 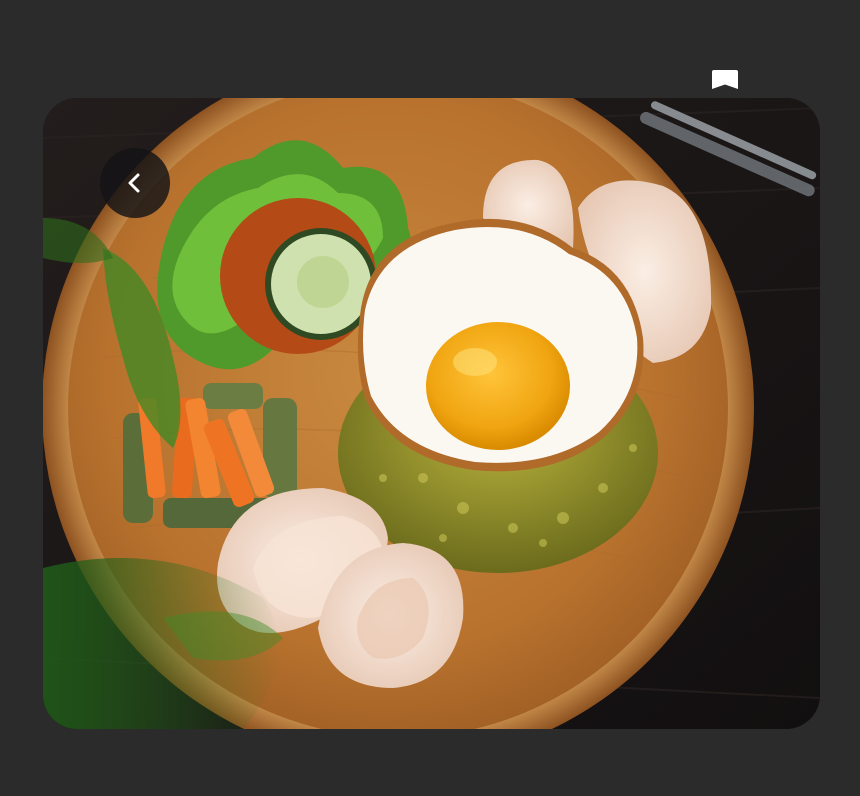 What do you see at coordinates (725, 80) in the screenshot?
I see `bookmark-icon` at bounding box center [725, 80].